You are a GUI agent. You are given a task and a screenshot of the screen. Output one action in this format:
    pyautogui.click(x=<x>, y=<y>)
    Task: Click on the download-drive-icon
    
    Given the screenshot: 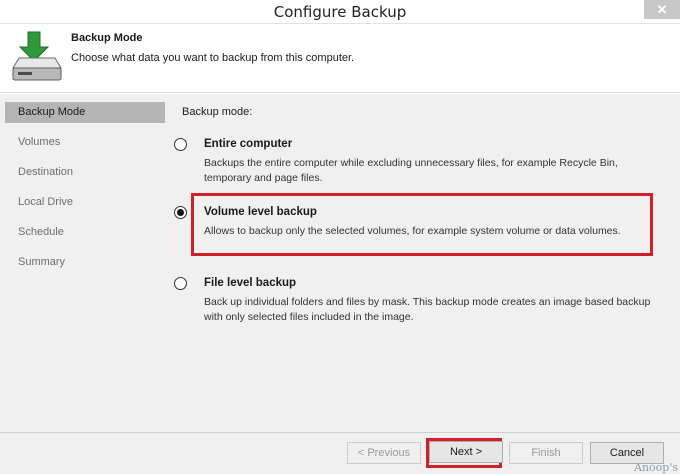 What is the action you would take?
    pyautogui.click(x=37, y=56)
    